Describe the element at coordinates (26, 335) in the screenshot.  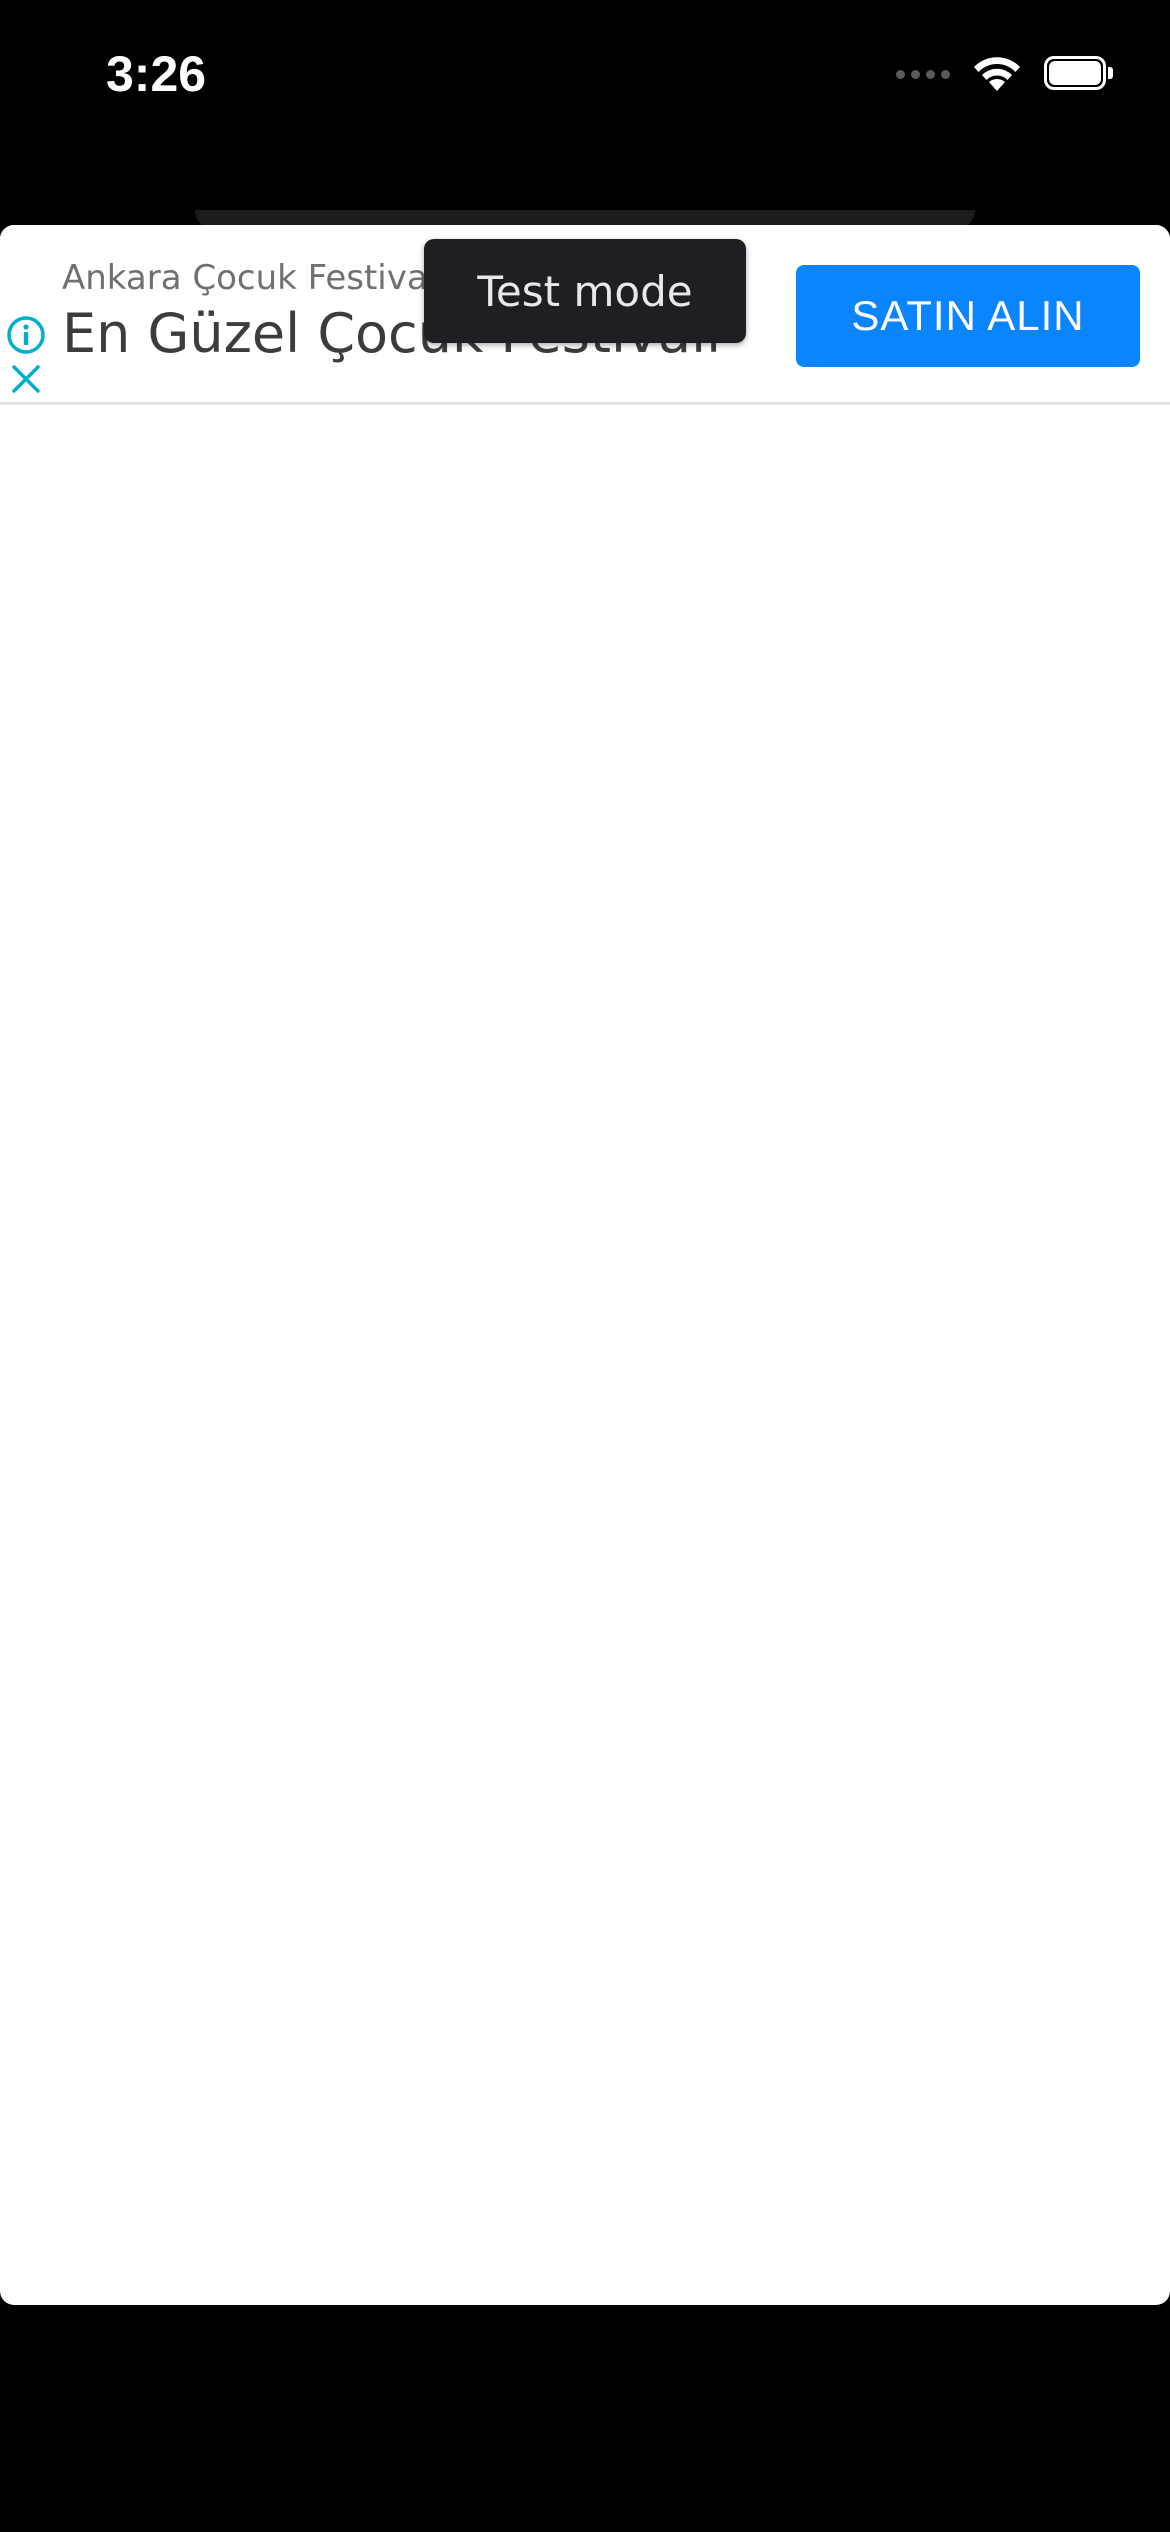
I see `ad-info-icon` at that location.